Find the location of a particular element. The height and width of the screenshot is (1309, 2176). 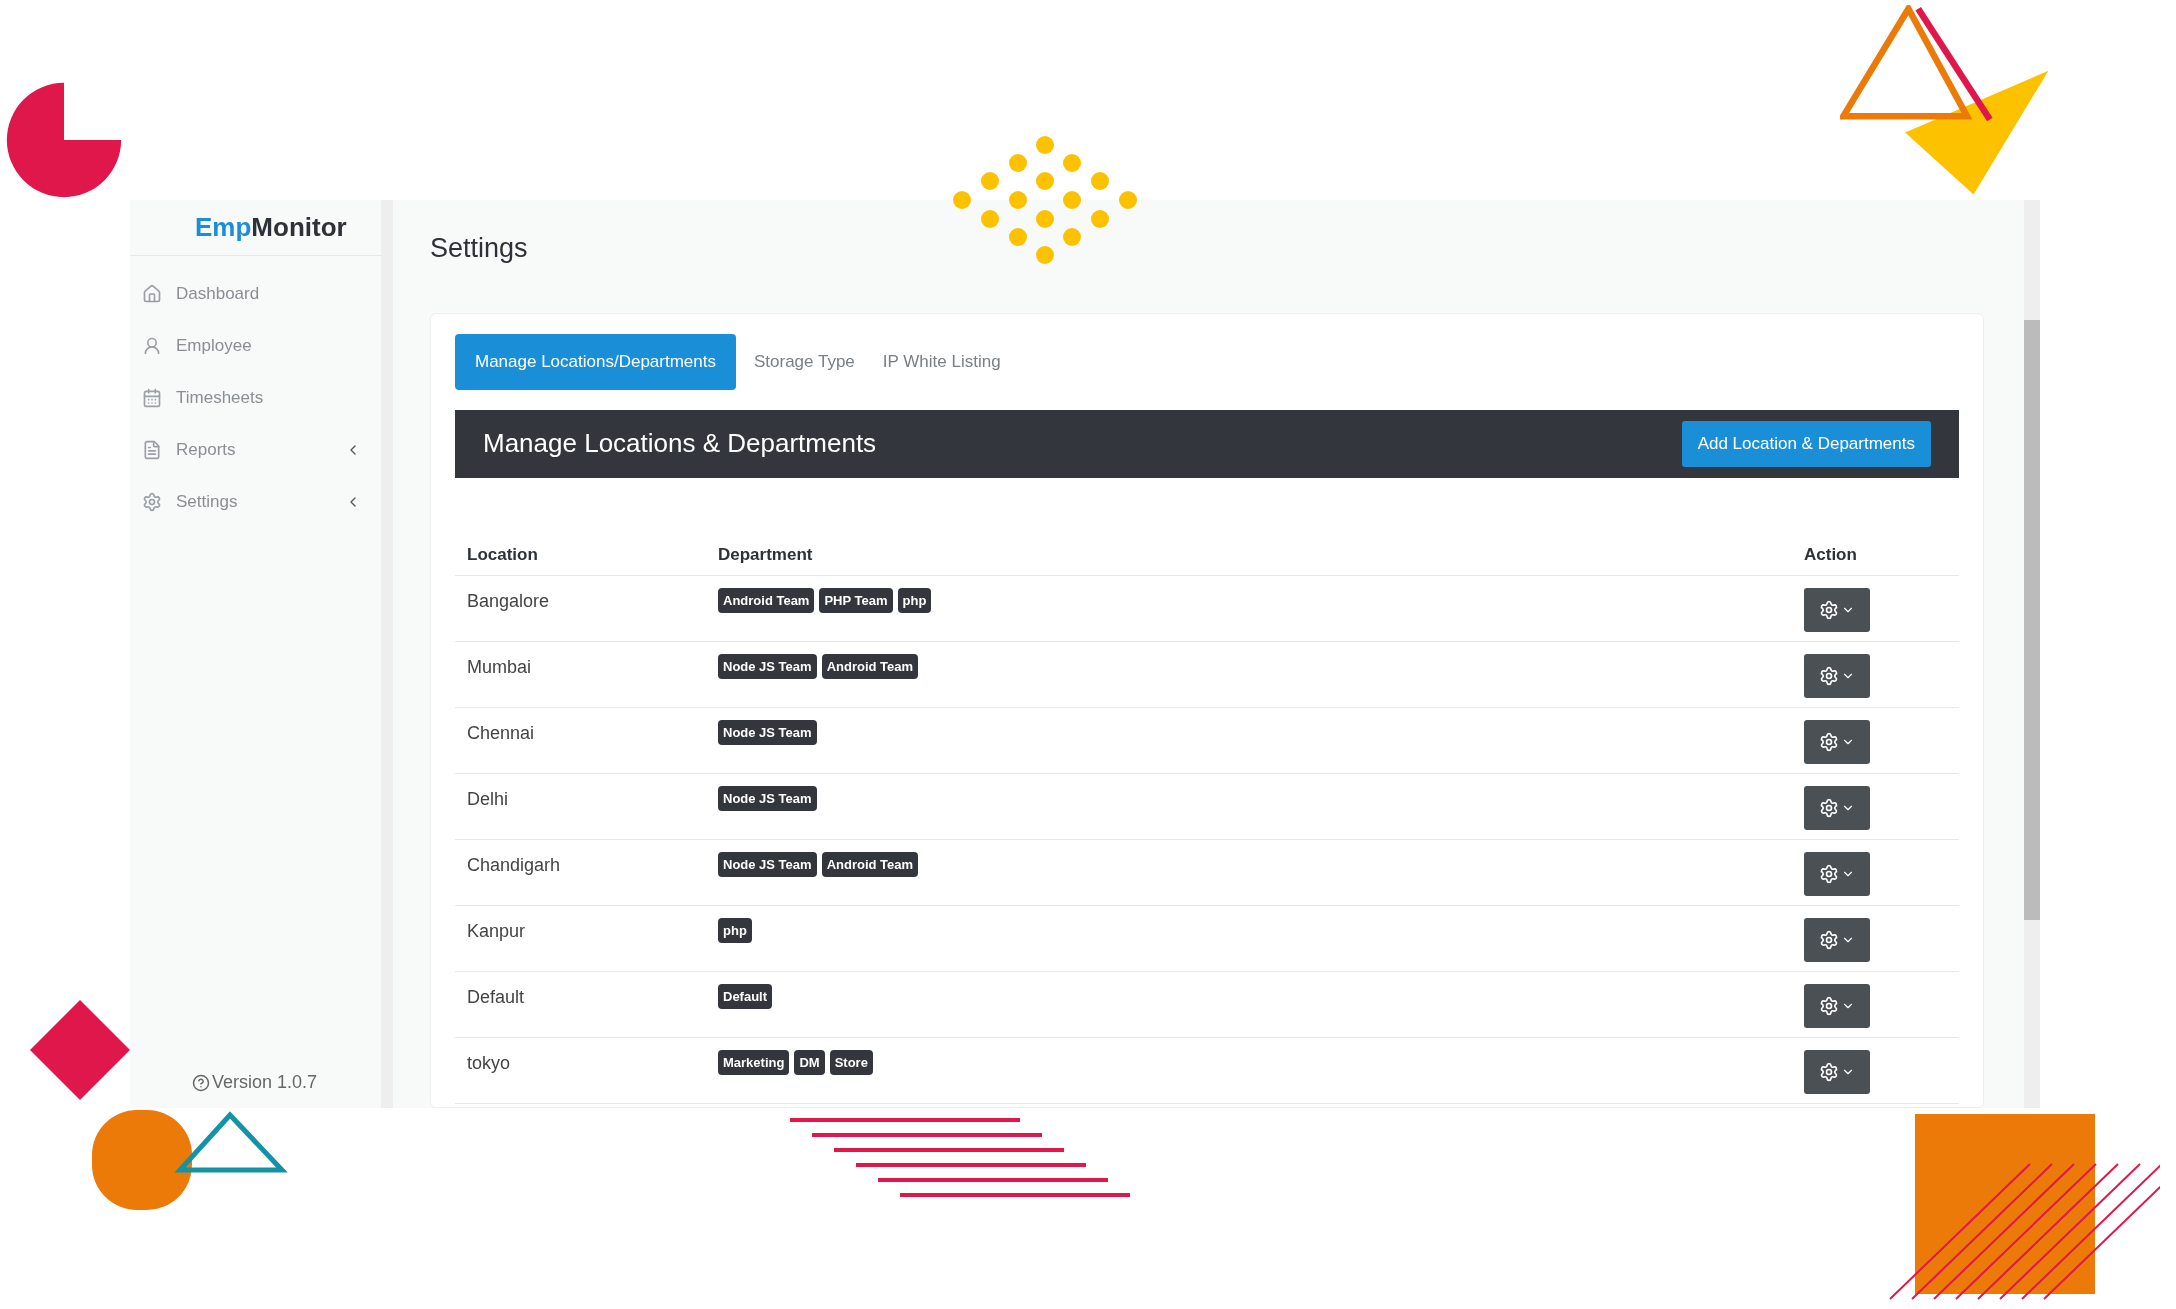

column-header: Department is located at coordinates (766, 555).